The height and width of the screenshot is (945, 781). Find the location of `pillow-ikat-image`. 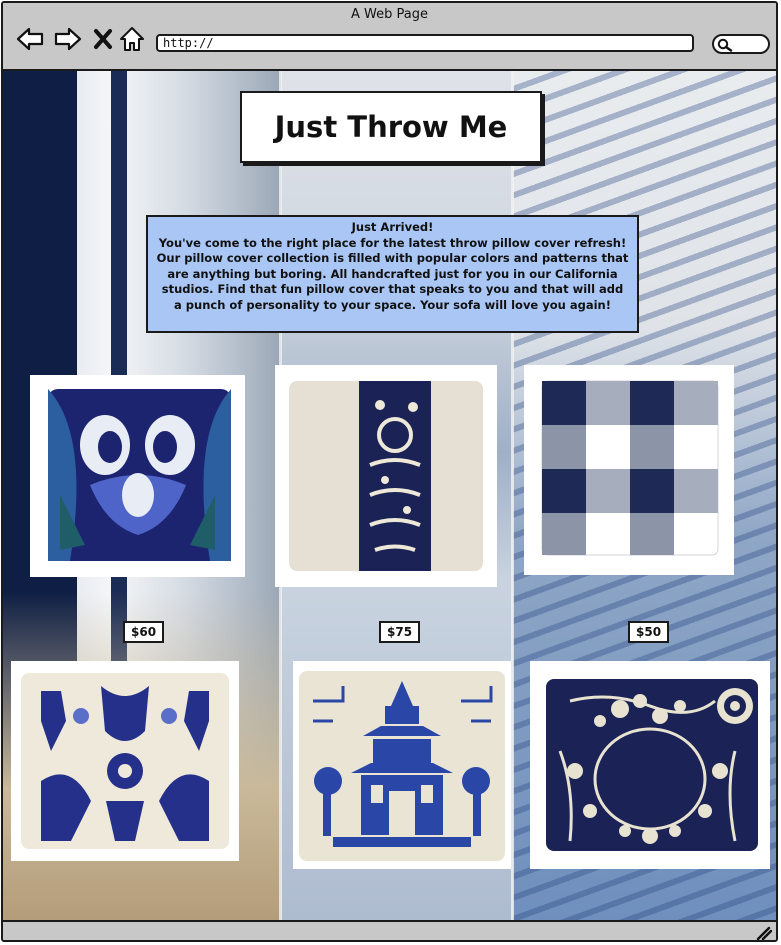

pillow-ikat-image is located at coordinates (139, 475).